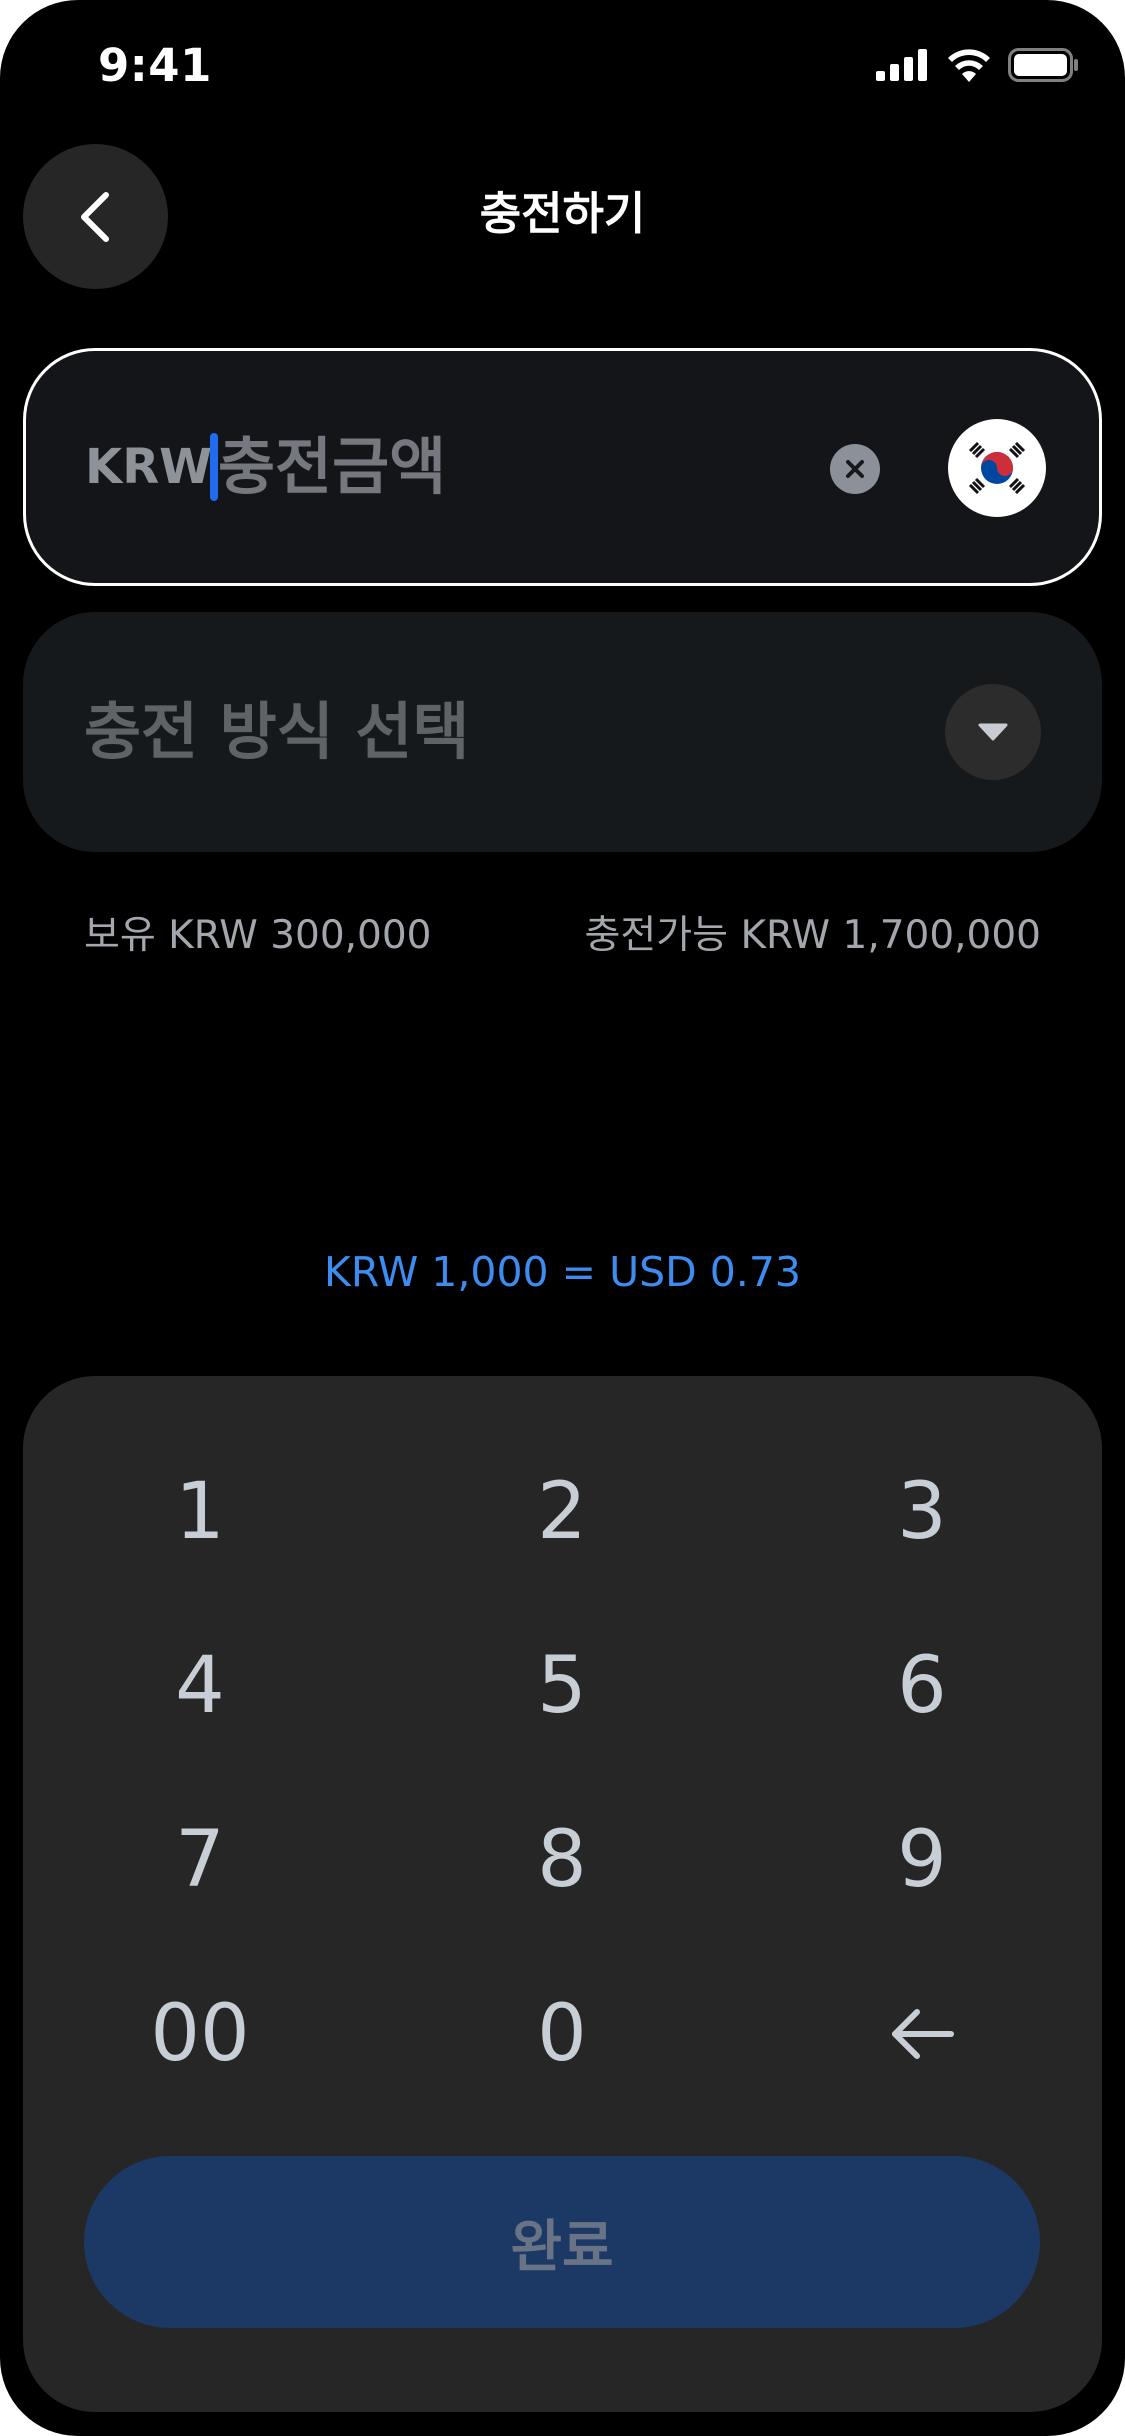 This screenshot has height=2436, width=1125. I want to click on south-korea-flag-icon, so click(997, 468).